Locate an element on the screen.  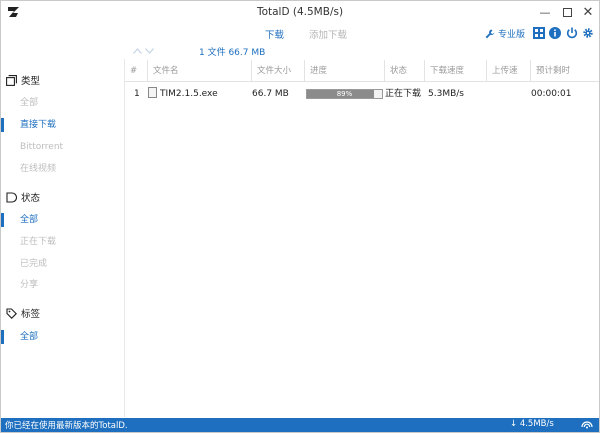
row-progress-bar: 89% is located at coordinates (344, 94).